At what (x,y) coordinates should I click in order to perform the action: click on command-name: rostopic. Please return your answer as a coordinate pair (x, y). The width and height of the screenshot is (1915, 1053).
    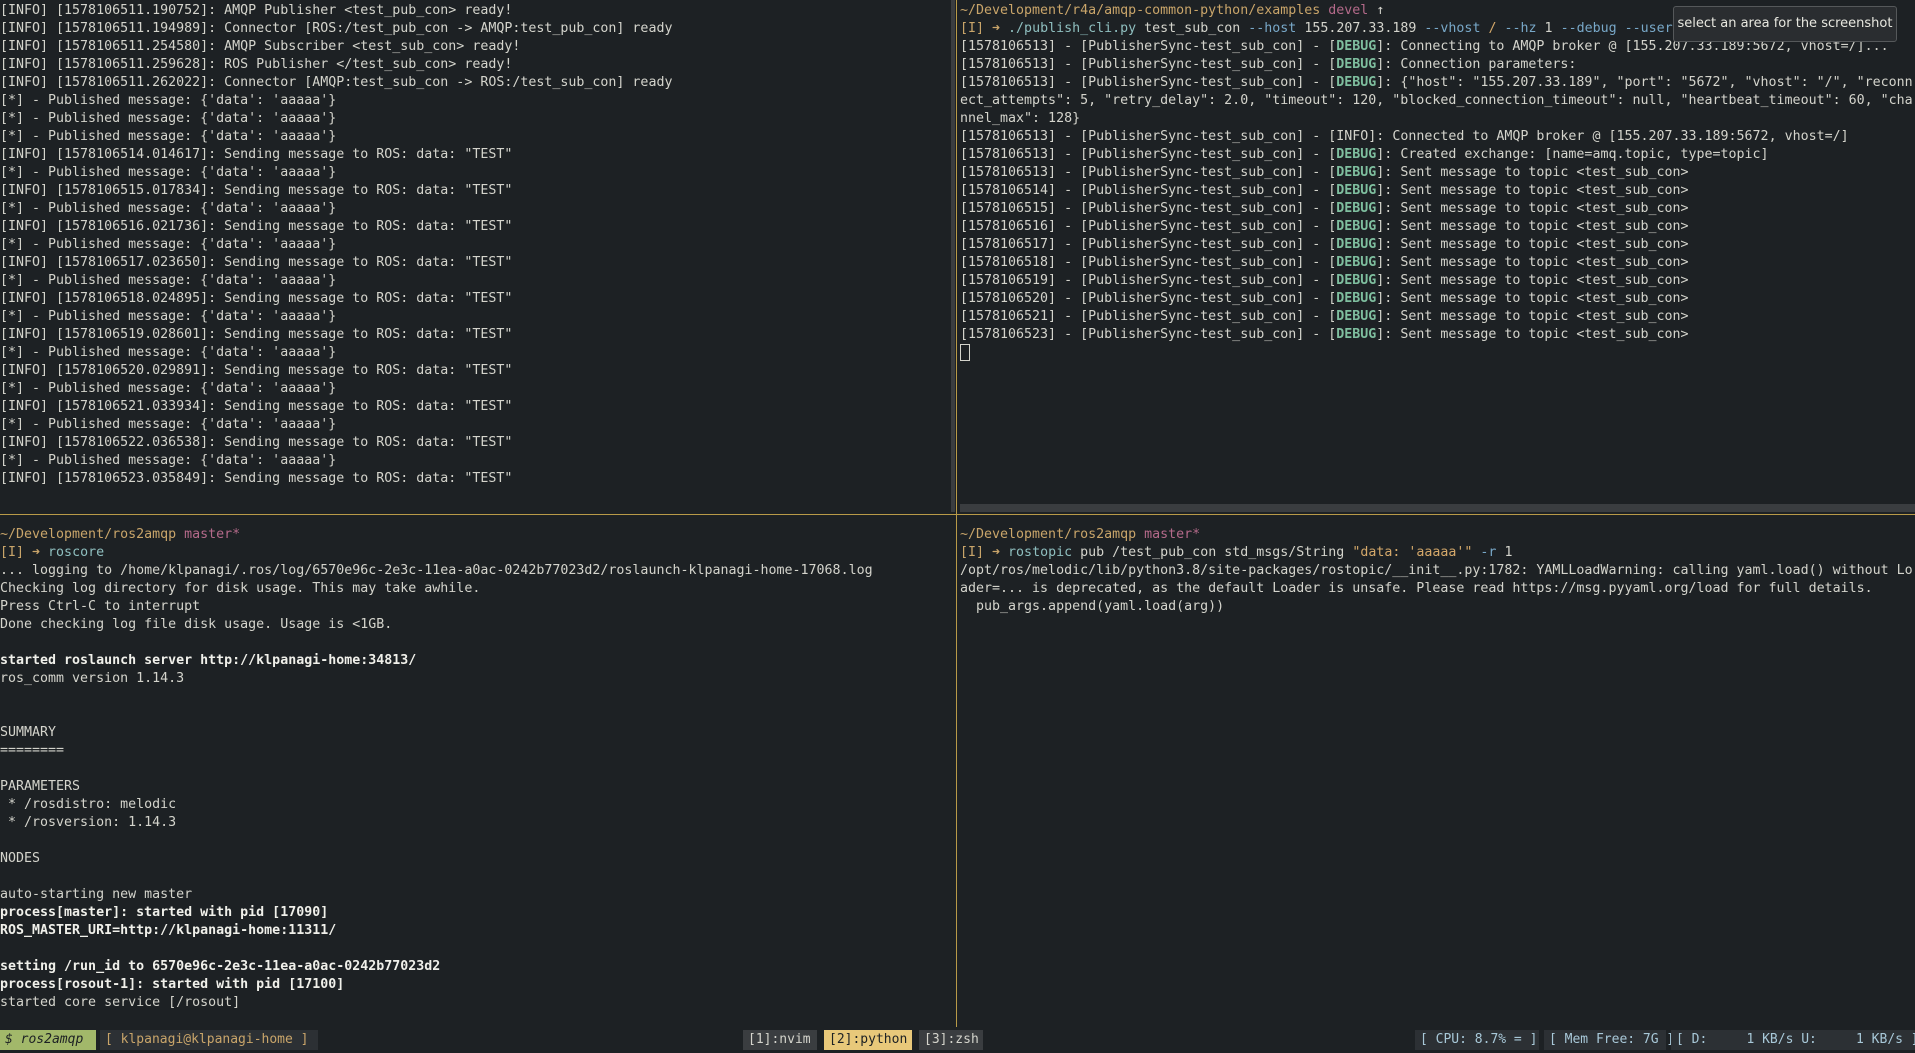
    Looking at the image, I should click on (1040, 552).